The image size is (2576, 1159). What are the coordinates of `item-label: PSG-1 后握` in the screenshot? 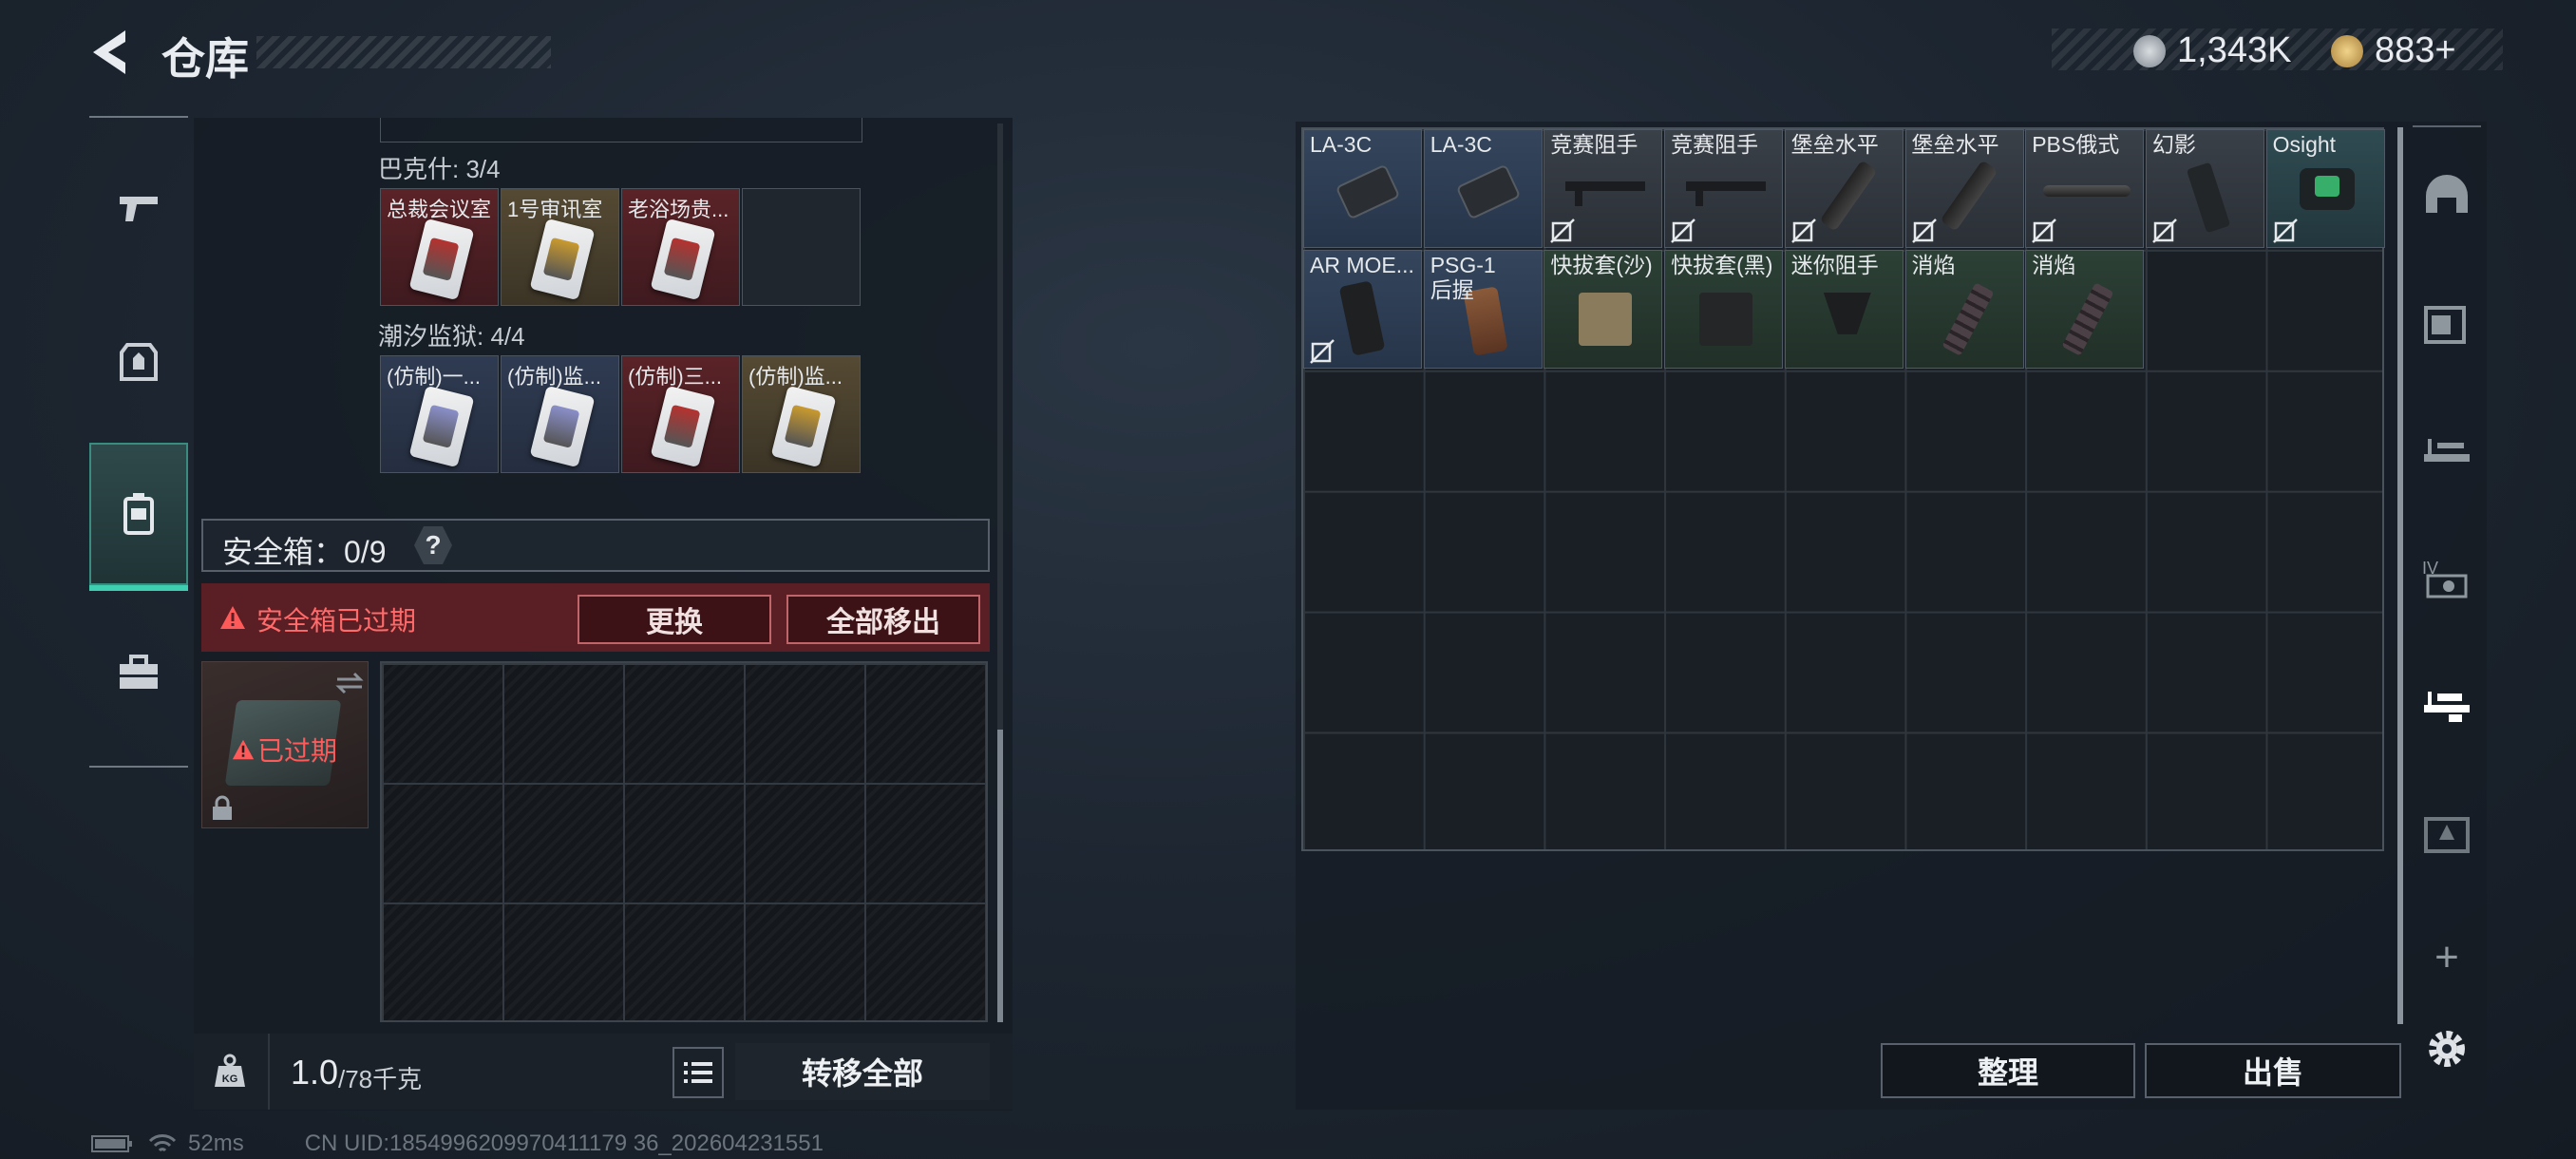 It's located at (1463, 277).